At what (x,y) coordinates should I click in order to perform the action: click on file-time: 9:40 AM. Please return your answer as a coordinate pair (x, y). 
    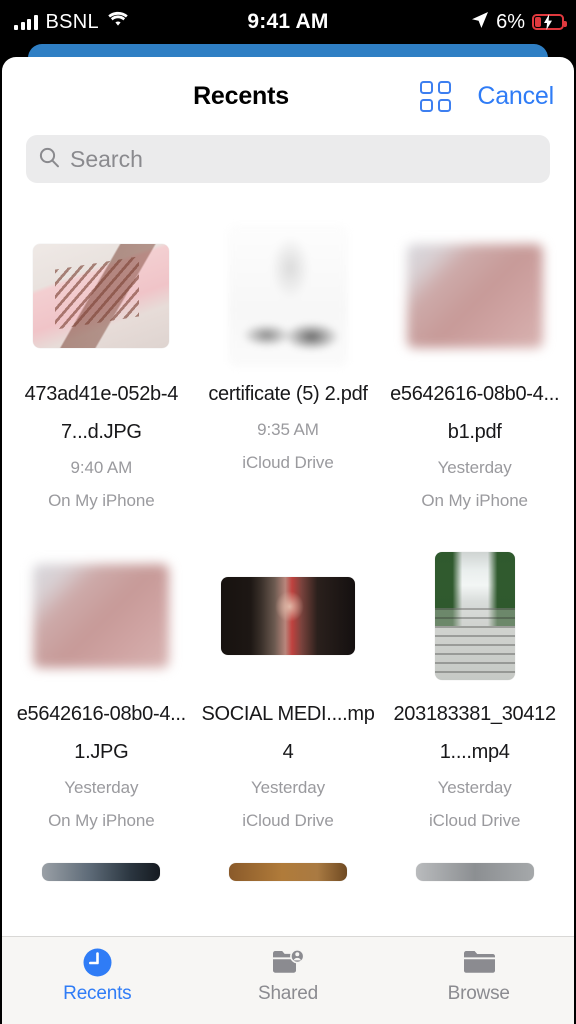
    Looking at the image, I should click on (101, 467).